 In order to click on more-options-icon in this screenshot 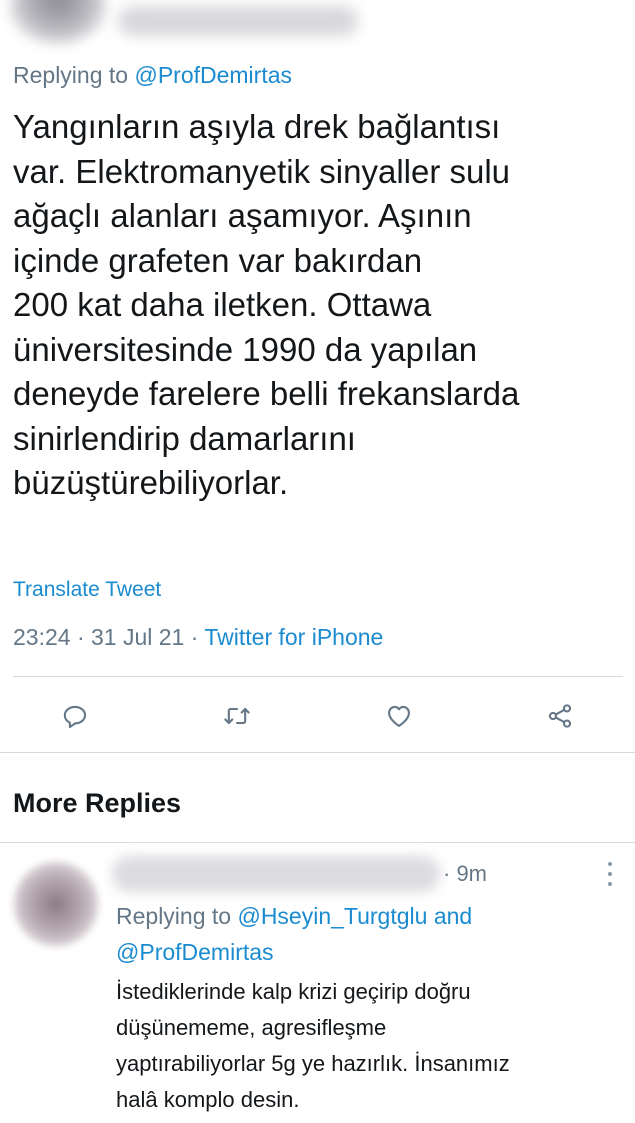, I will do `click(610, 874)`.